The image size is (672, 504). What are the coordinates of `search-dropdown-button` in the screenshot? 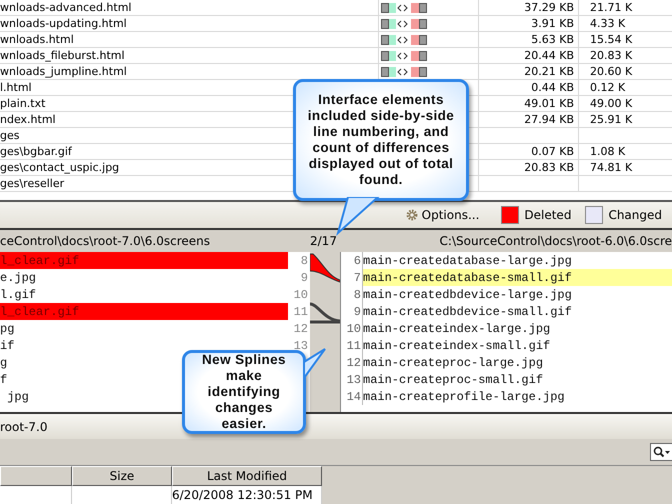 It's located at (661, 452).